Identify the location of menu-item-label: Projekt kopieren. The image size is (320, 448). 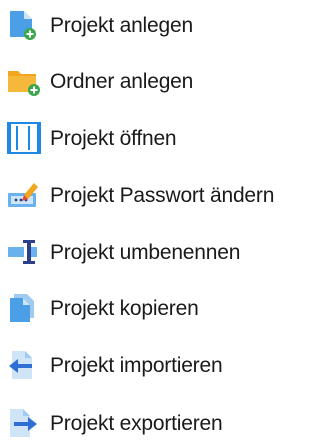
(124, 308).